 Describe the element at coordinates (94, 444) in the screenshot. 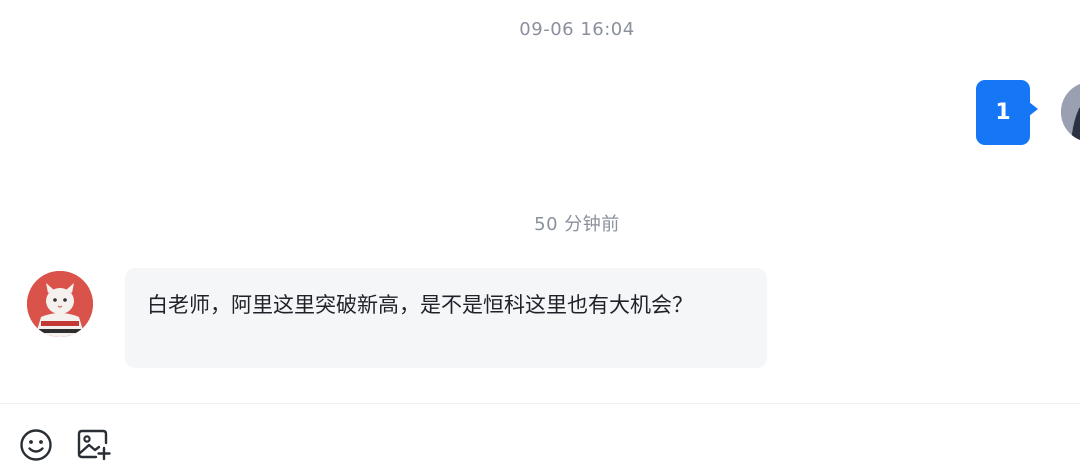

I see `image-add-icon` at that location.